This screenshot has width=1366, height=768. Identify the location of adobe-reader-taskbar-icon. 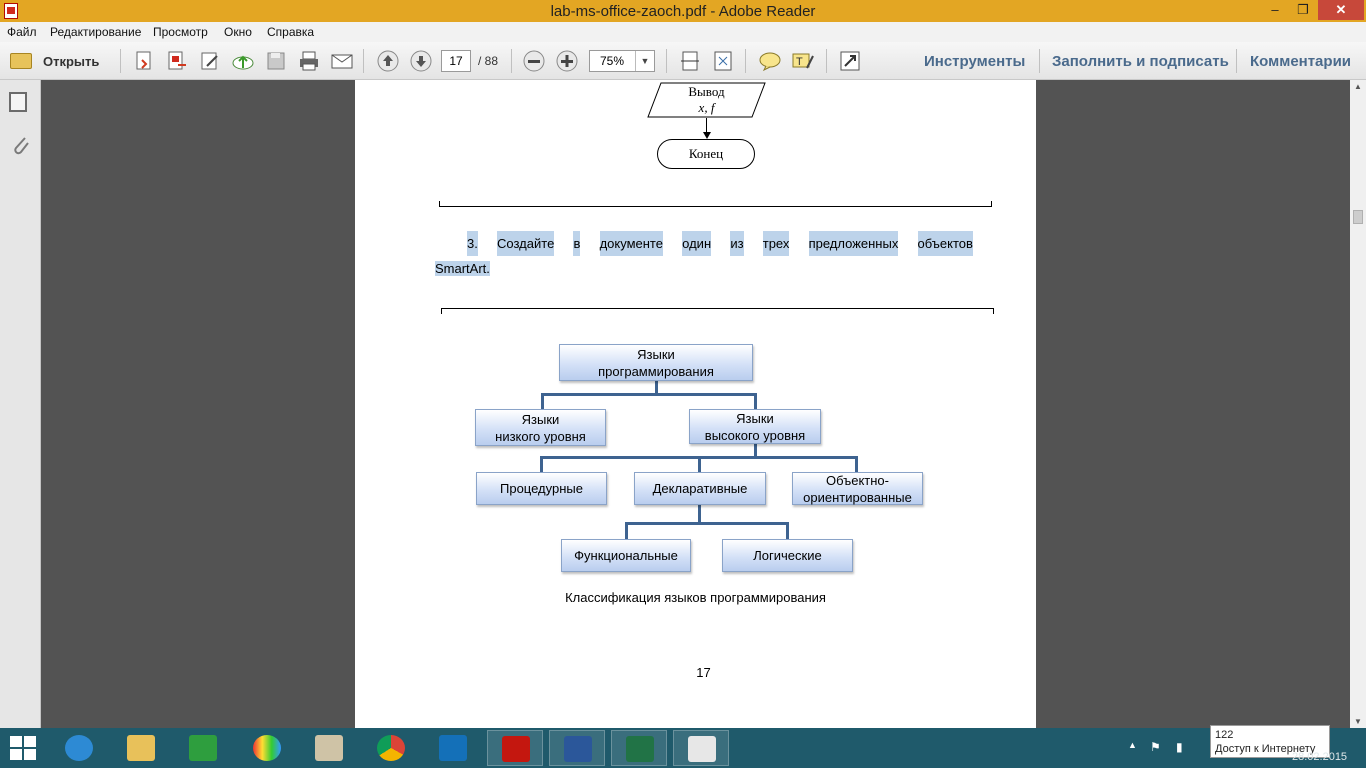
(515, 748).